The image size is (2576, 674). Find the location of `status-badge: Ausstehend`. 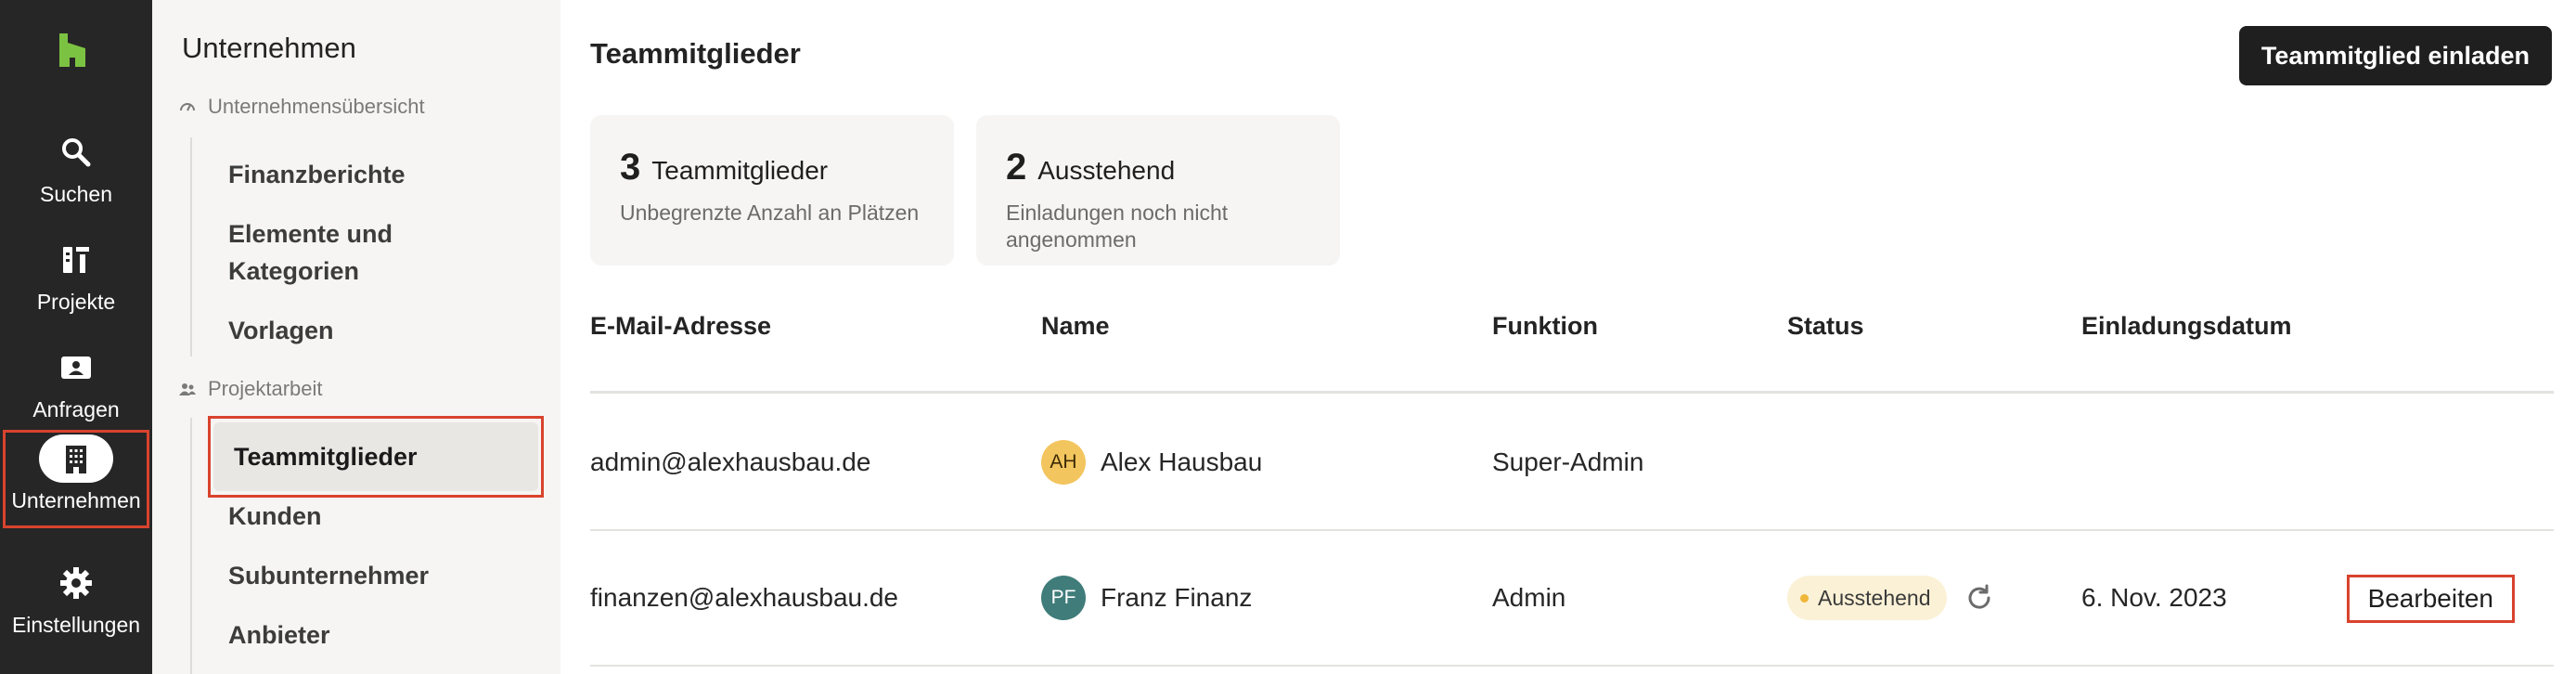

status-badge: Ausstehend is located at coordinates (1868, 598).